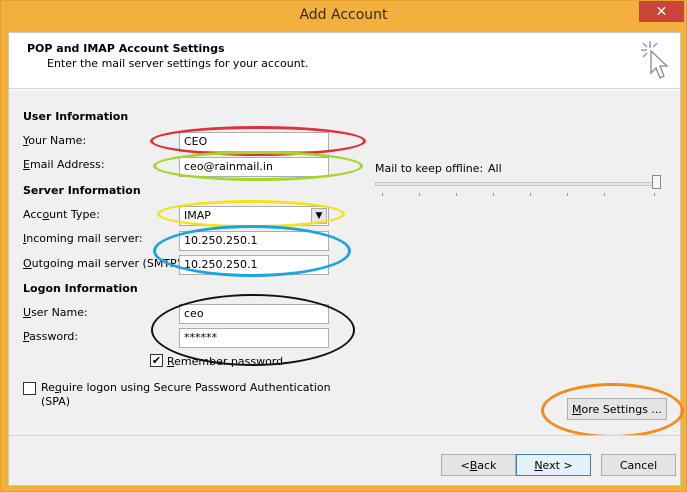  Describe the element at coordinates (126, 48) in the screenshot. I see `header-title: POP and IMAP Account Settings` at that location.